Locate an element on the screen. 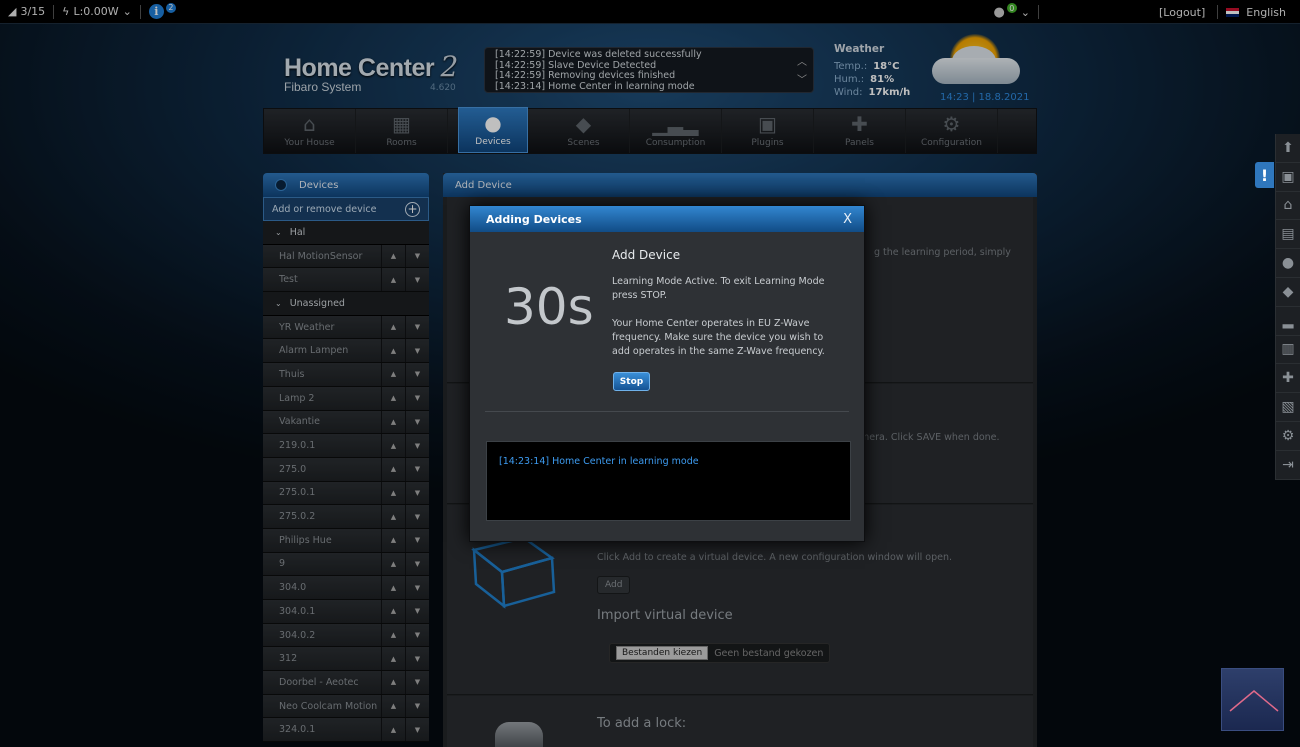 This screenshot has width=1300, height=747. scroll-to-top-button is located at coordinates (1252, 699).